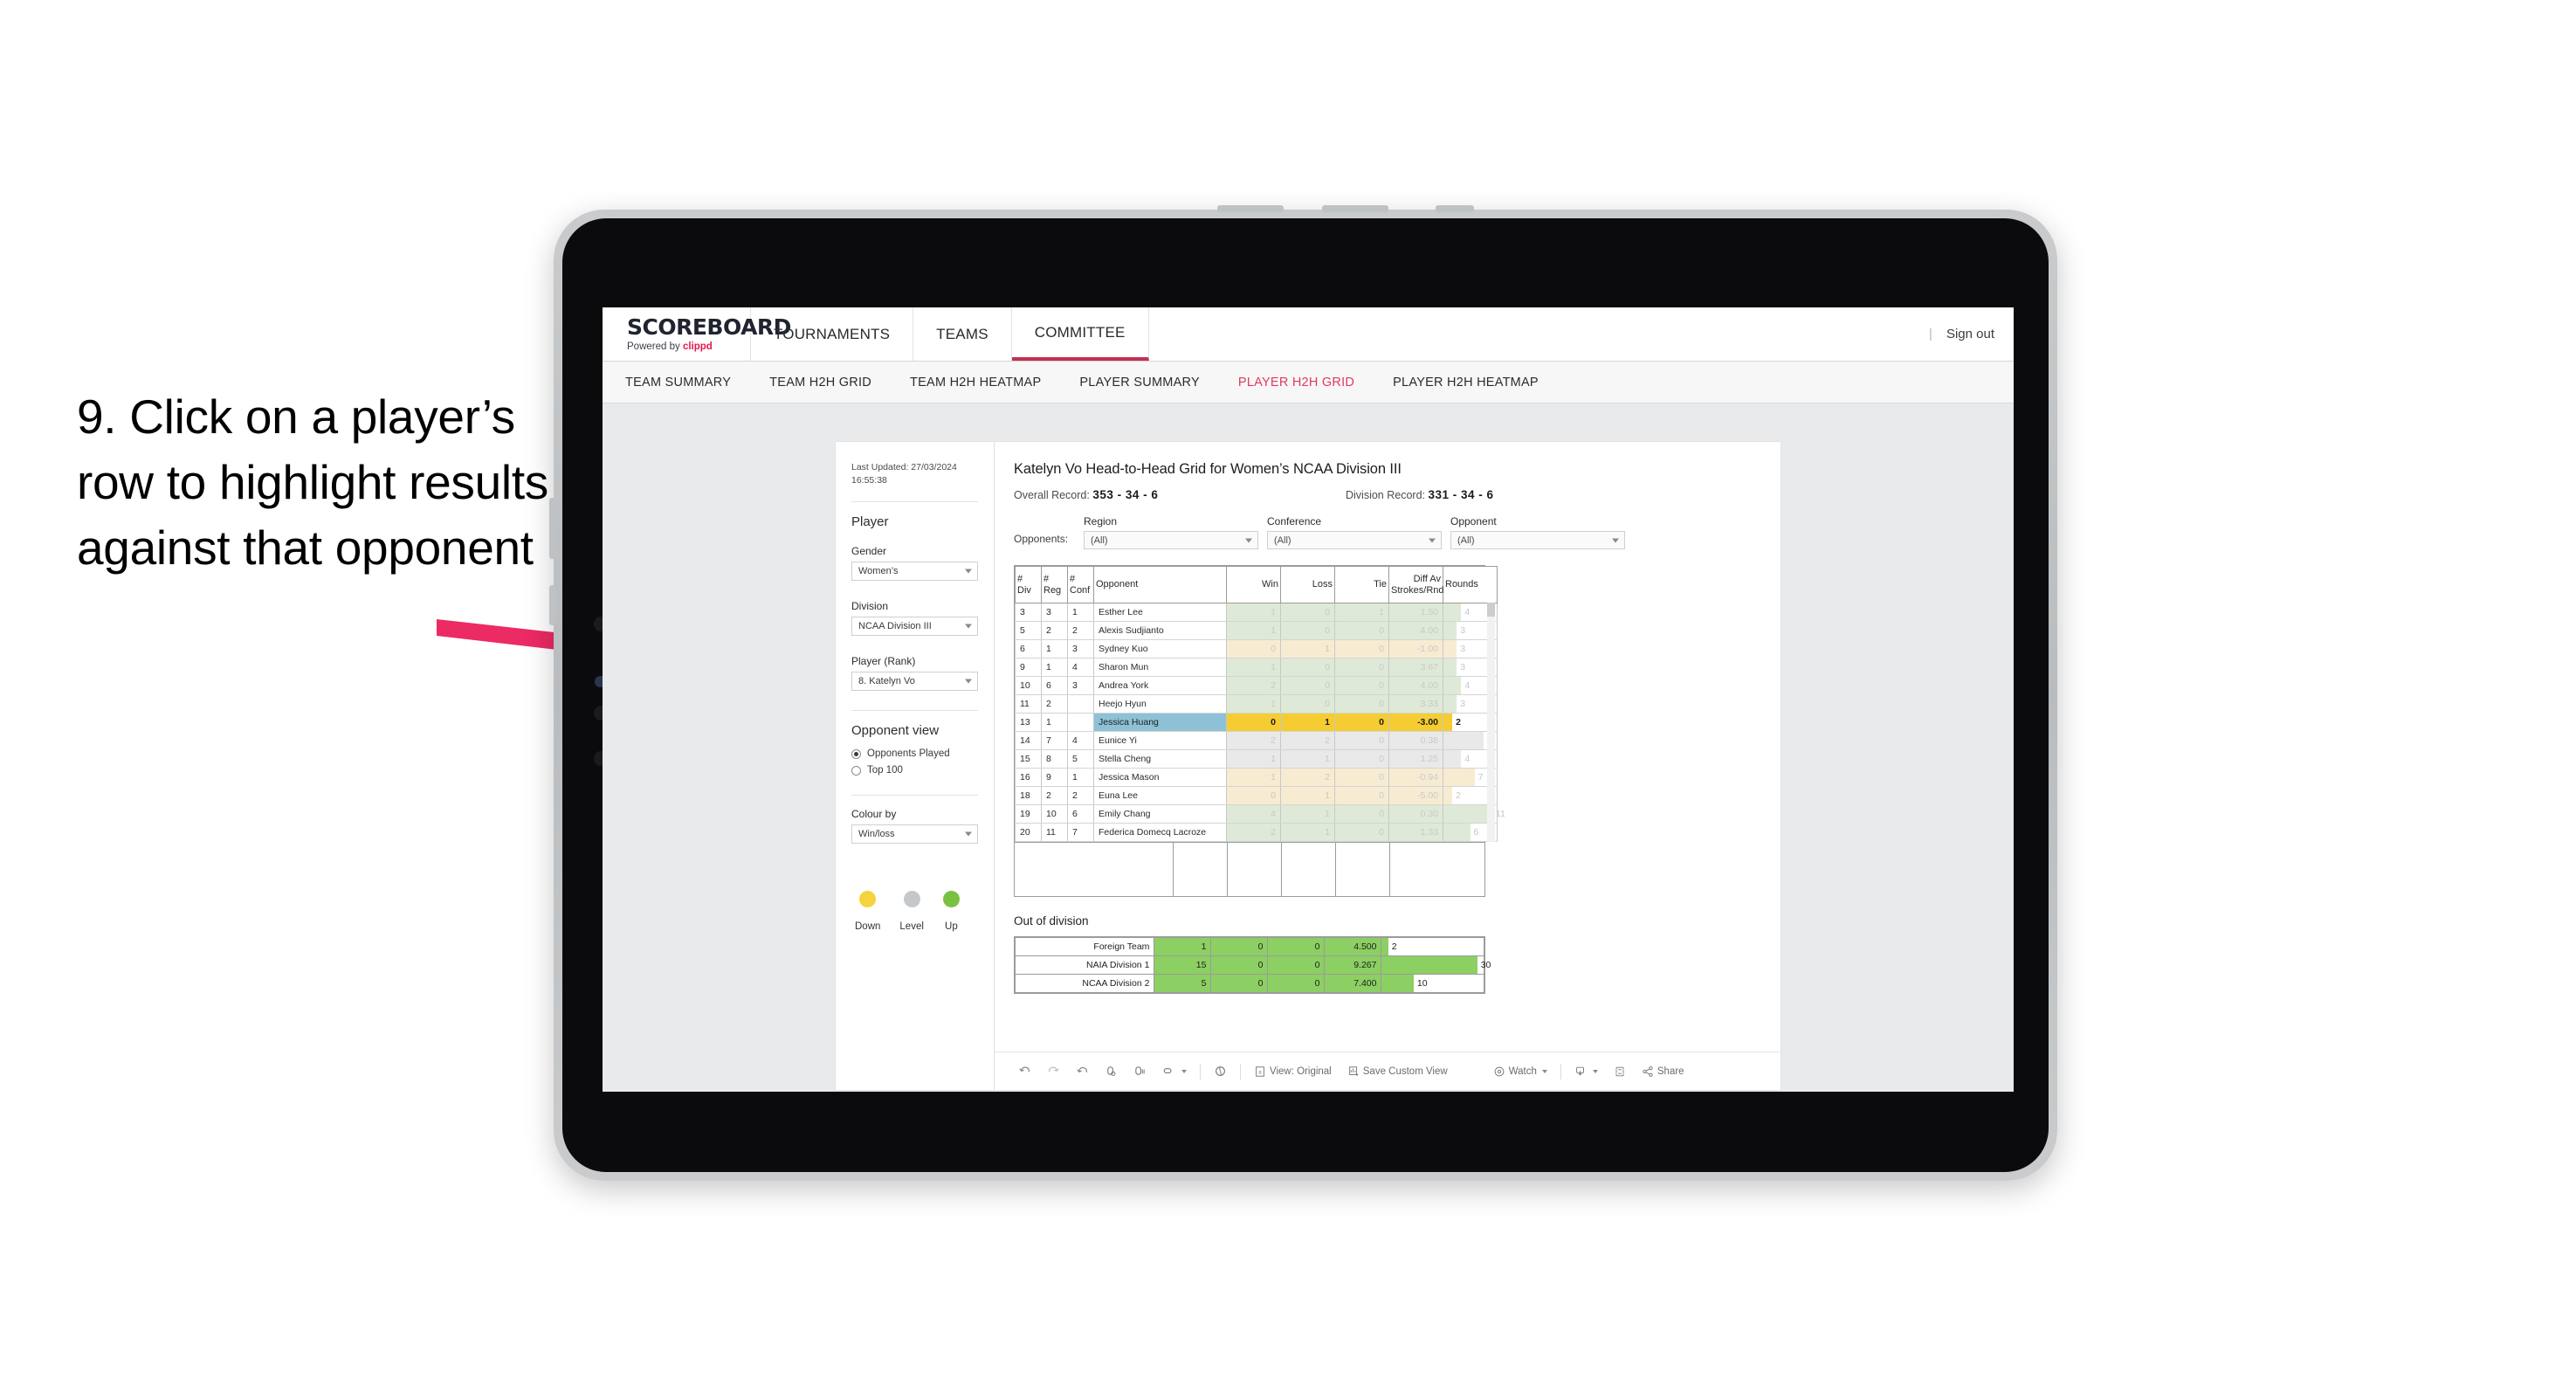 The width and height of the screenshot is (2576, 1386). What do you see at coordinates (1354, 540) in the screenshot?
I see `conference-select: (All)` at bounding box center [1354, 540].